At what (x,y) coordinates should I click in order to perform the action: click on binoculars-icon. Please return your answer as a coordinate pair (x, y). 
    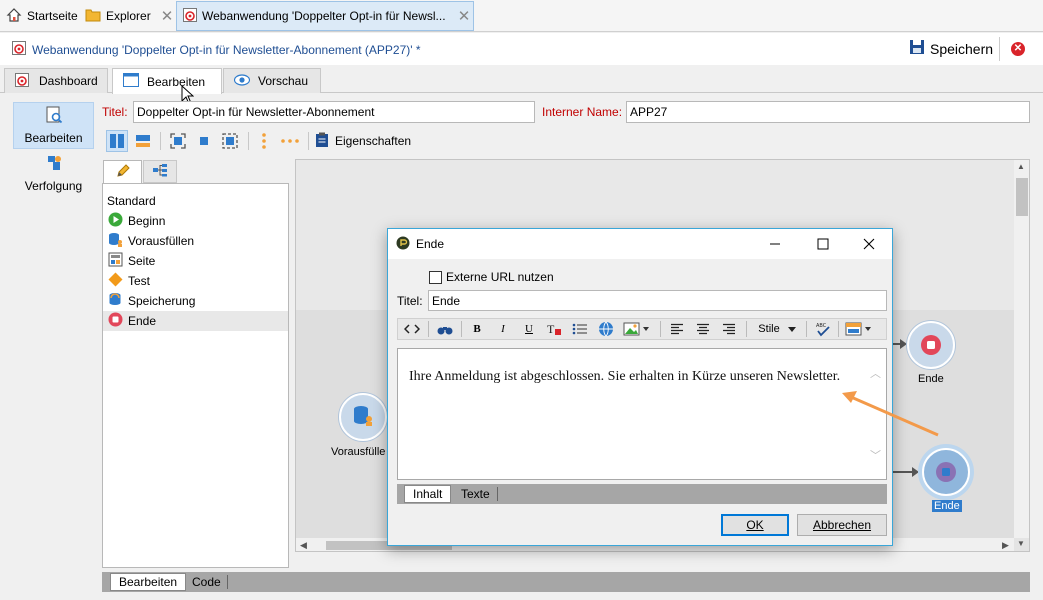
    Looking at the image, I should click on (445, 329).